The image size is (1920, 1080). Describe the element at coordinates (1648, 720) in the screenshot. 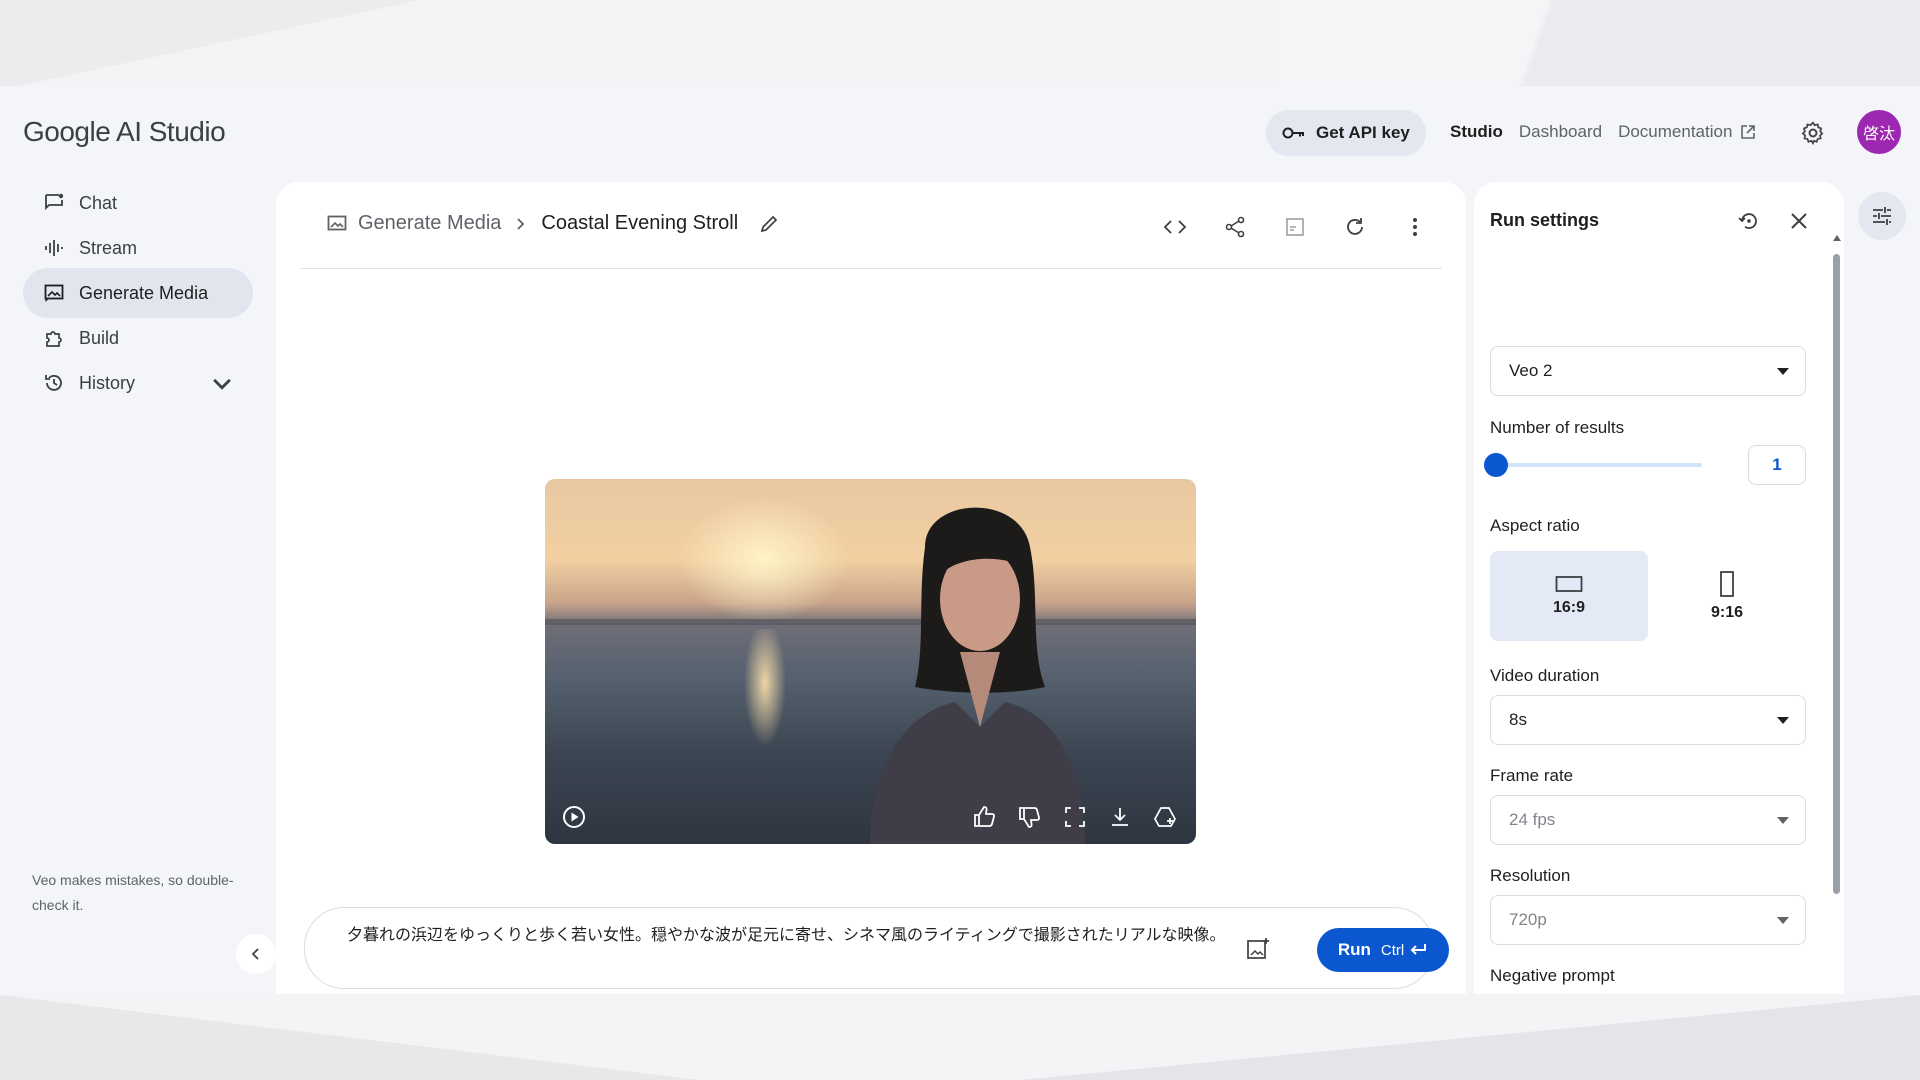

I see `video-duration-select: 8s` at that location.